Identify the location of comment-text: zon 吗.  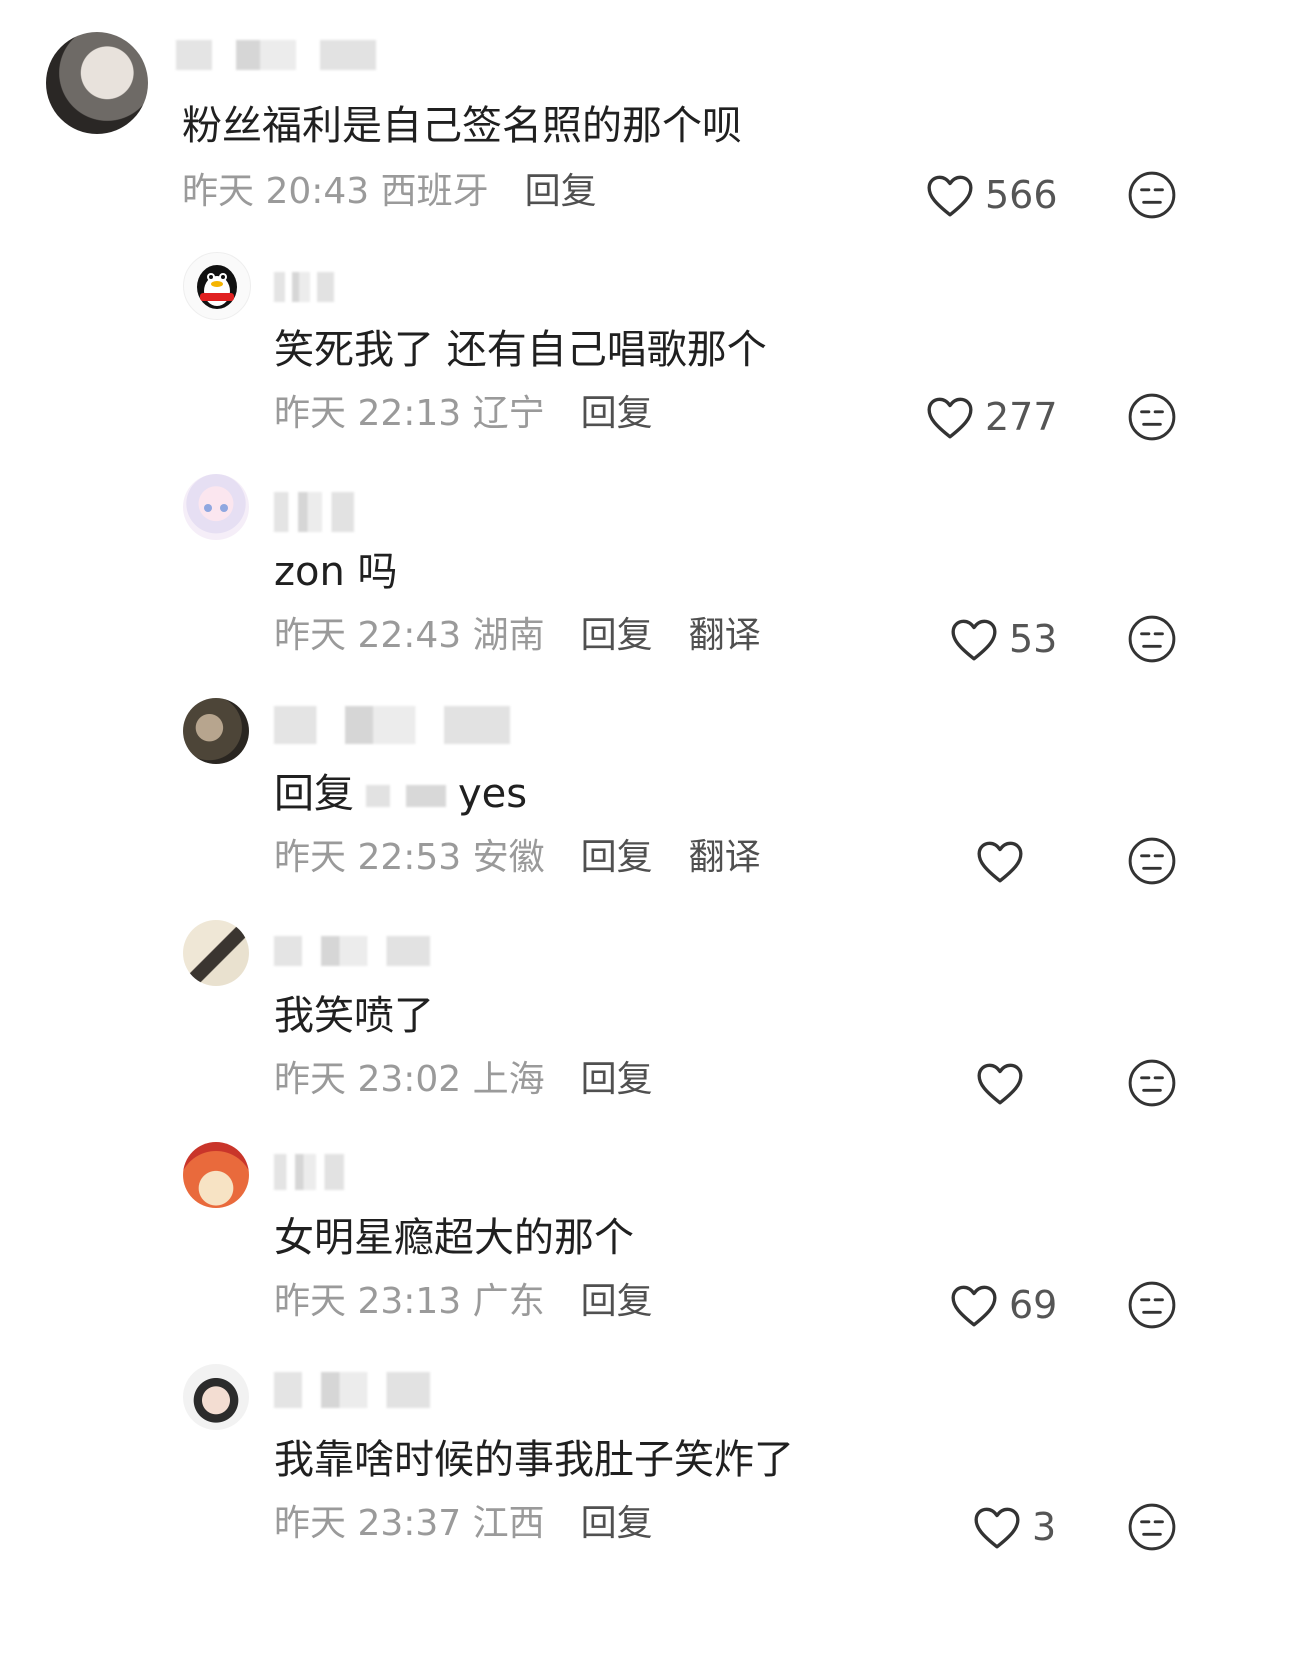
(336, 572).